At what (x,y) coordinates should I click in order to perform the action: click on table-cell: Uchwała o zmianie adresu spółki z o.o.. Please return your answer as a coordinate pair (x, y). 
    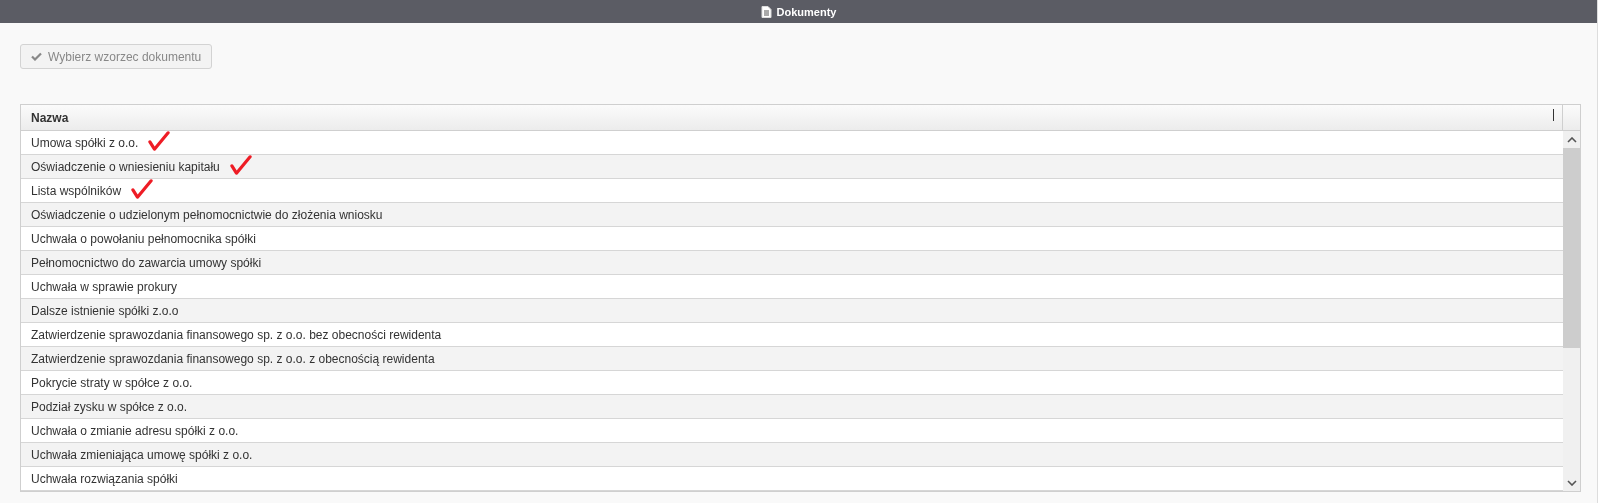
    Looking at the image, I should click on (135, 430).